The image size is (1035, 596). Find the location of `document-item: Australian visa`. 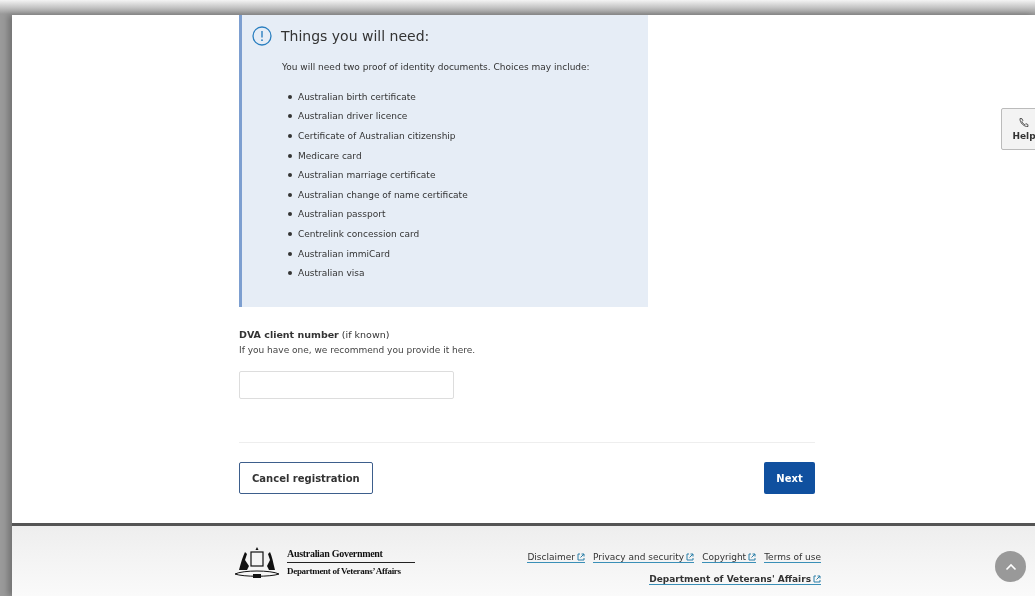

document-item: Australian visa is located at coordinates (331, 273).